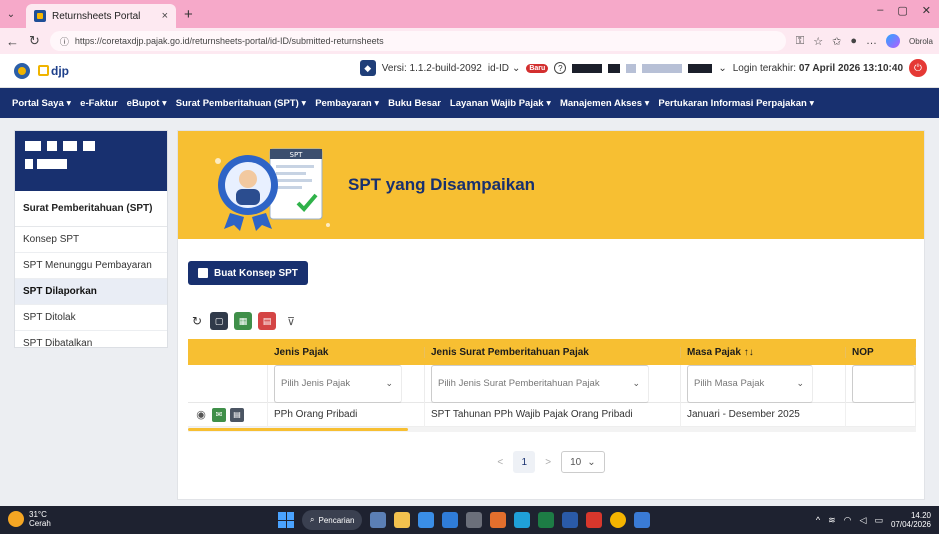  I want to click on jenis-pajak-filter-placeholder: Pilih Jenis Pajak, so click(316, 383).